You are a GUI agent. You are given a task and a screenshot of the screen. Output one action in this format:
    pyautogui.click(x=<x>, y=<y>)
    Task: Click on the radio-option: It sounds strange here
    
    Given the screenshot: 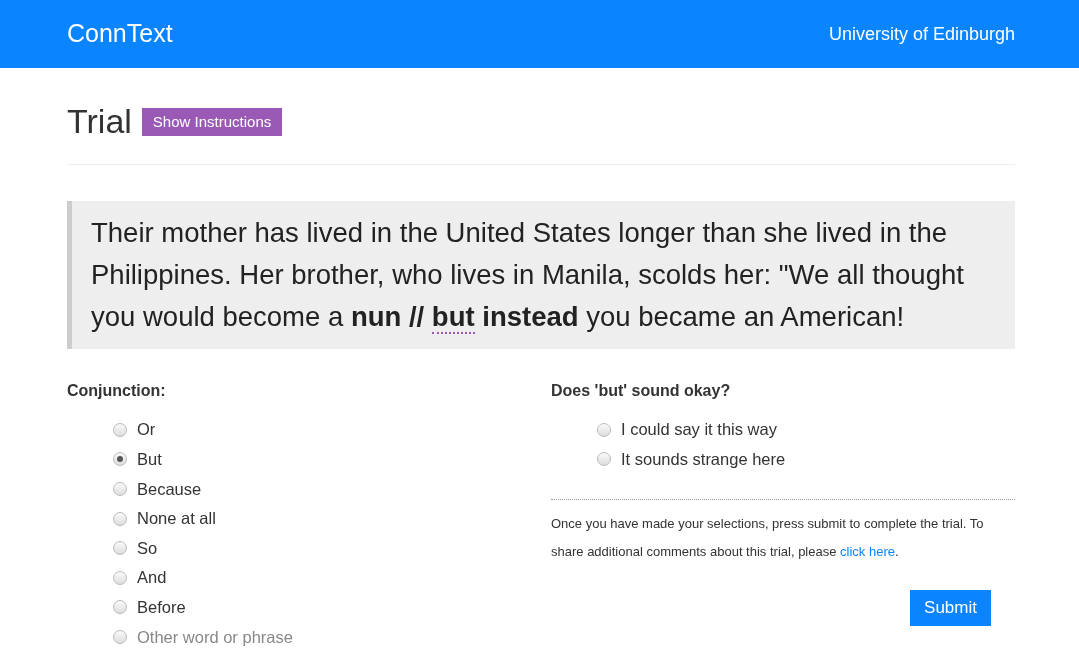 What is the action you would take?
    pyautogui.click(x=691, y=459)
    